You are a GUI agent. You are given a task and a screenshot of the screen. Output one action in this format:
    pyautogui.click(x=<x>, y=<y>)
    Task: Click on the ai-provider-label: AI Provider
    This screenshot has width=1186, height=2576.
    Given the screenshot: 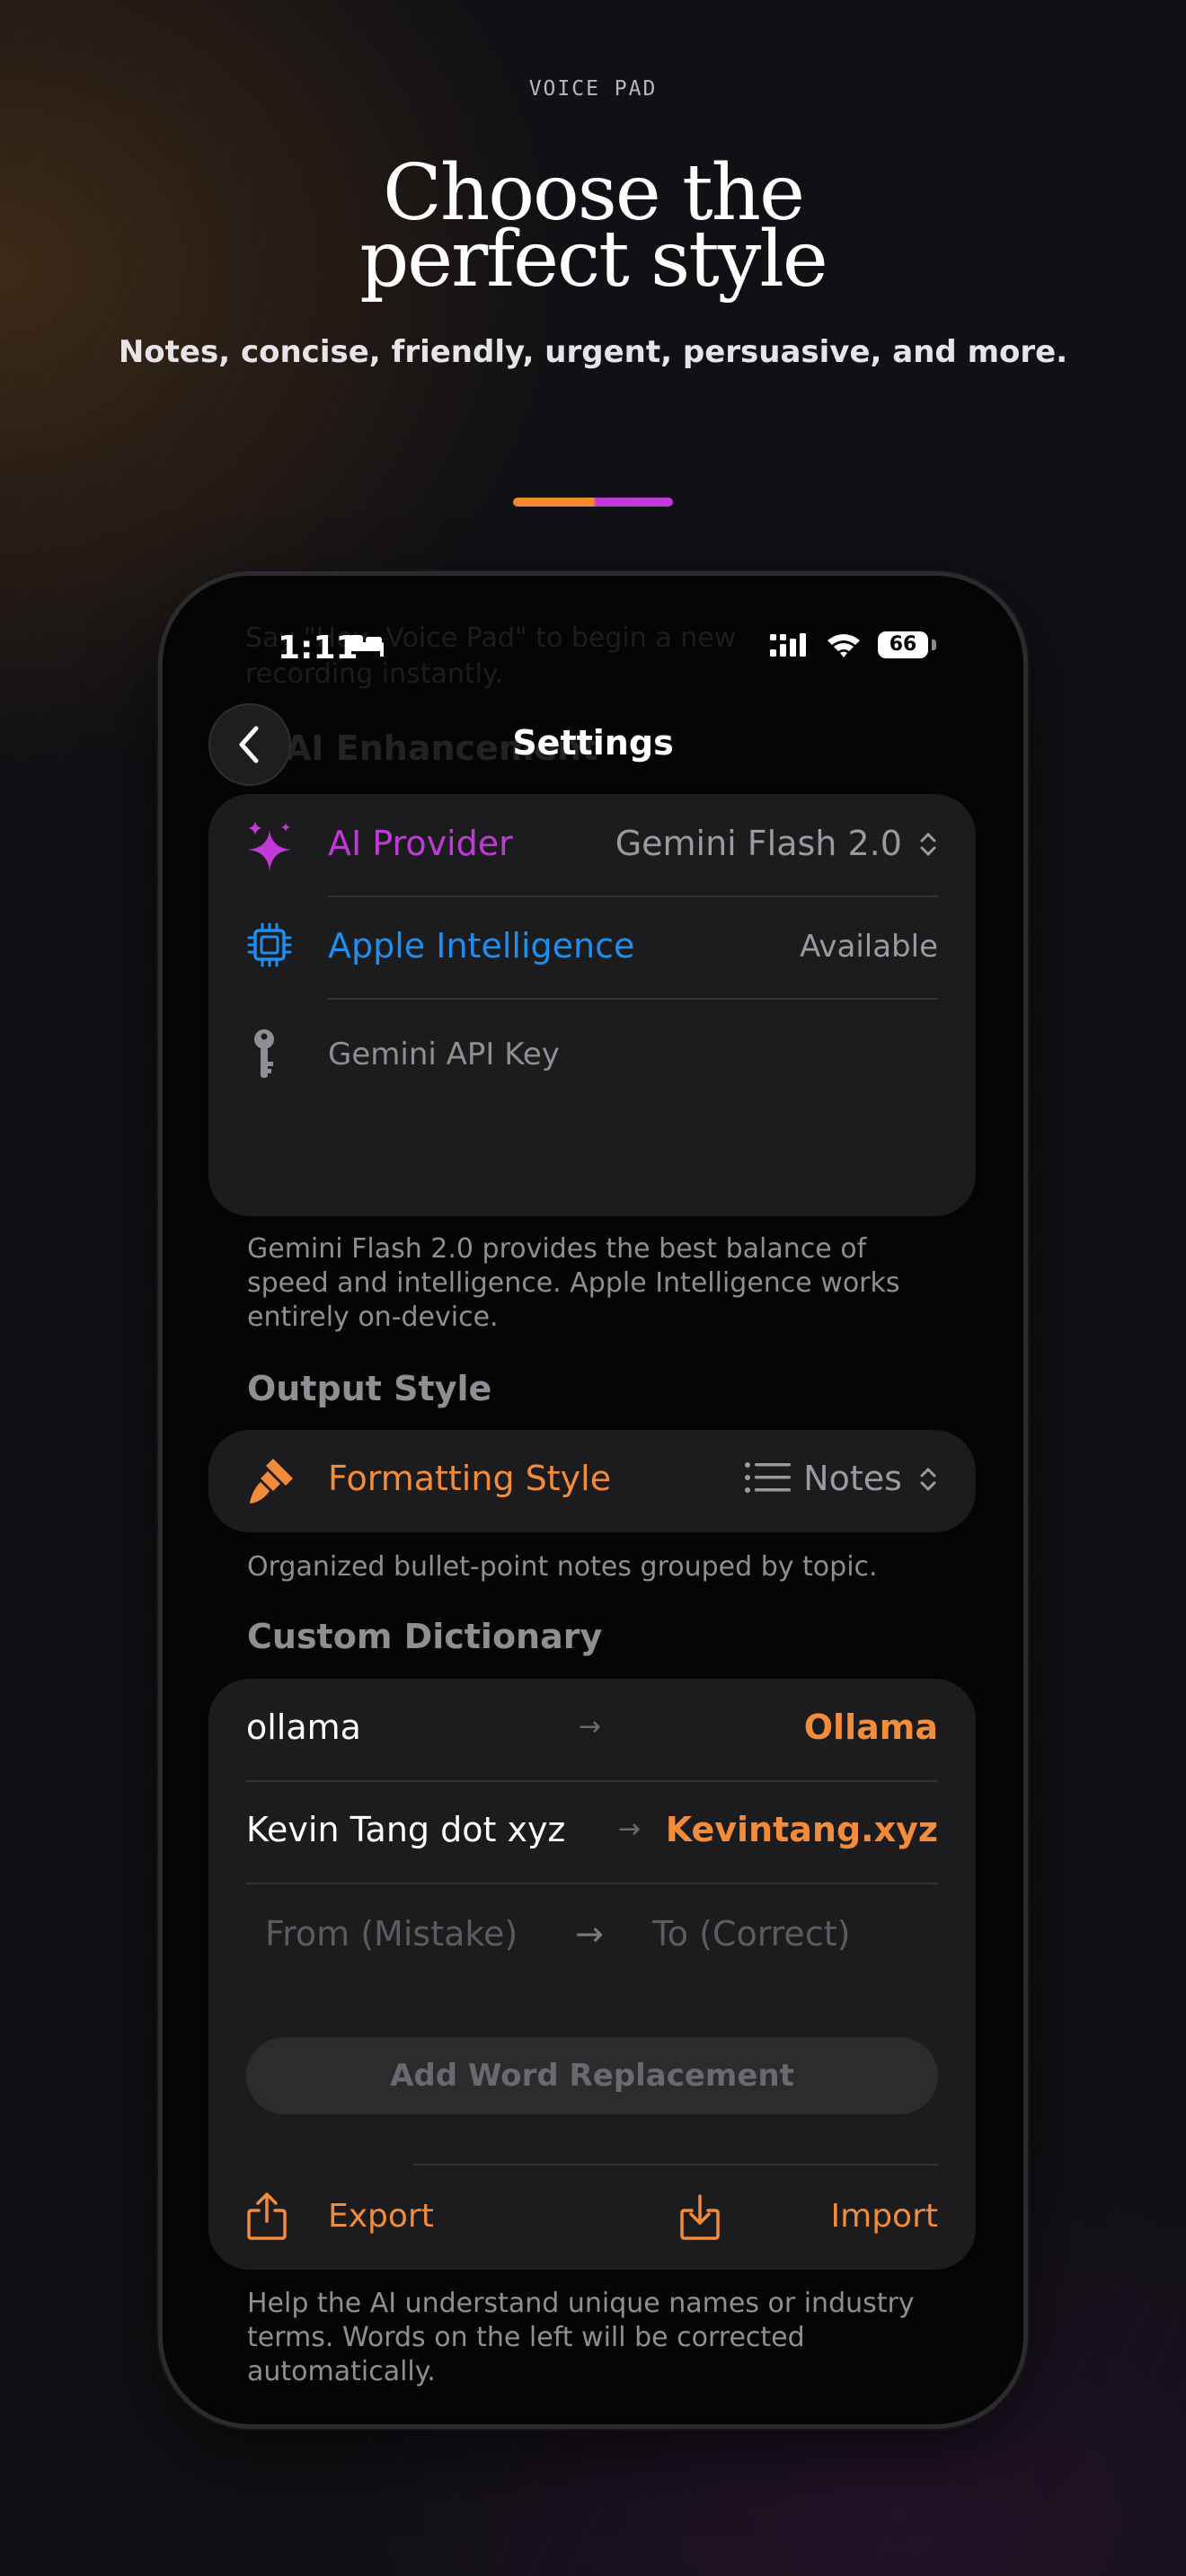 What is the action you would take?
    pyautogui.click(x=420, y=843)
    